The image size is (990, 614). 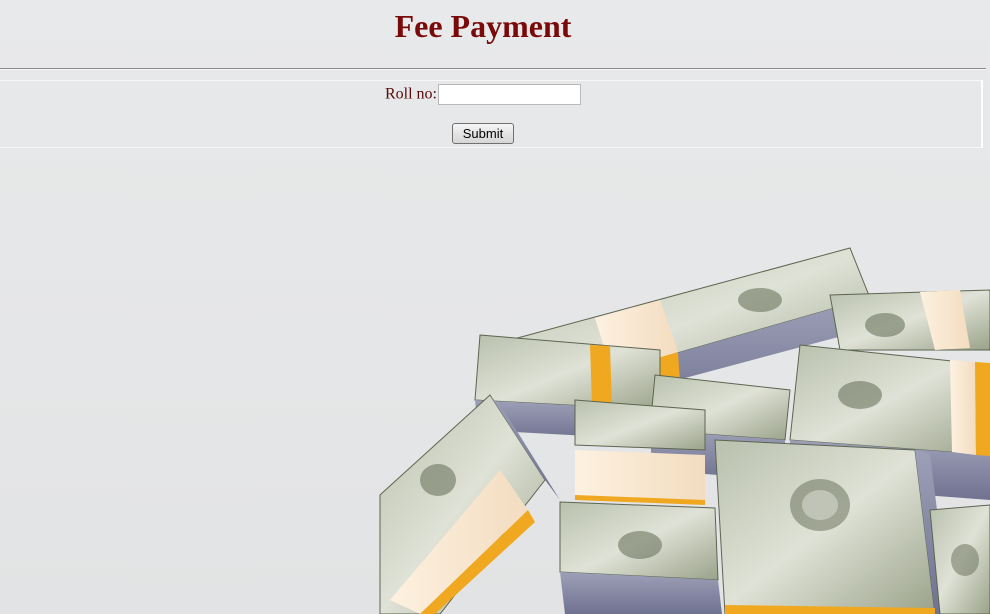 I want to click on money-stack-front, so click(x=832, y=526).